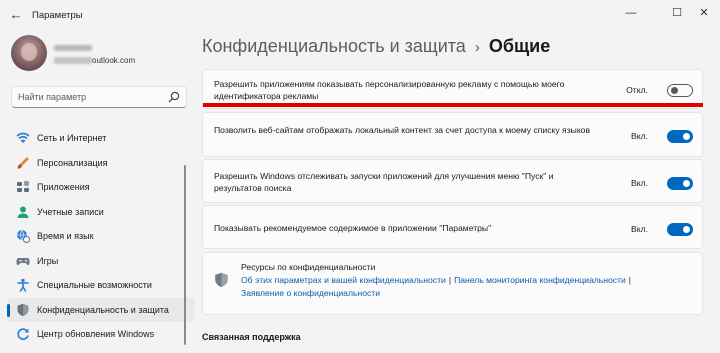 The width and height of the screenshot is (720, 353). What do you see at coordinates (23, 334) in the screenshot?
I see `update-icon` at bounding box center [23, 334].